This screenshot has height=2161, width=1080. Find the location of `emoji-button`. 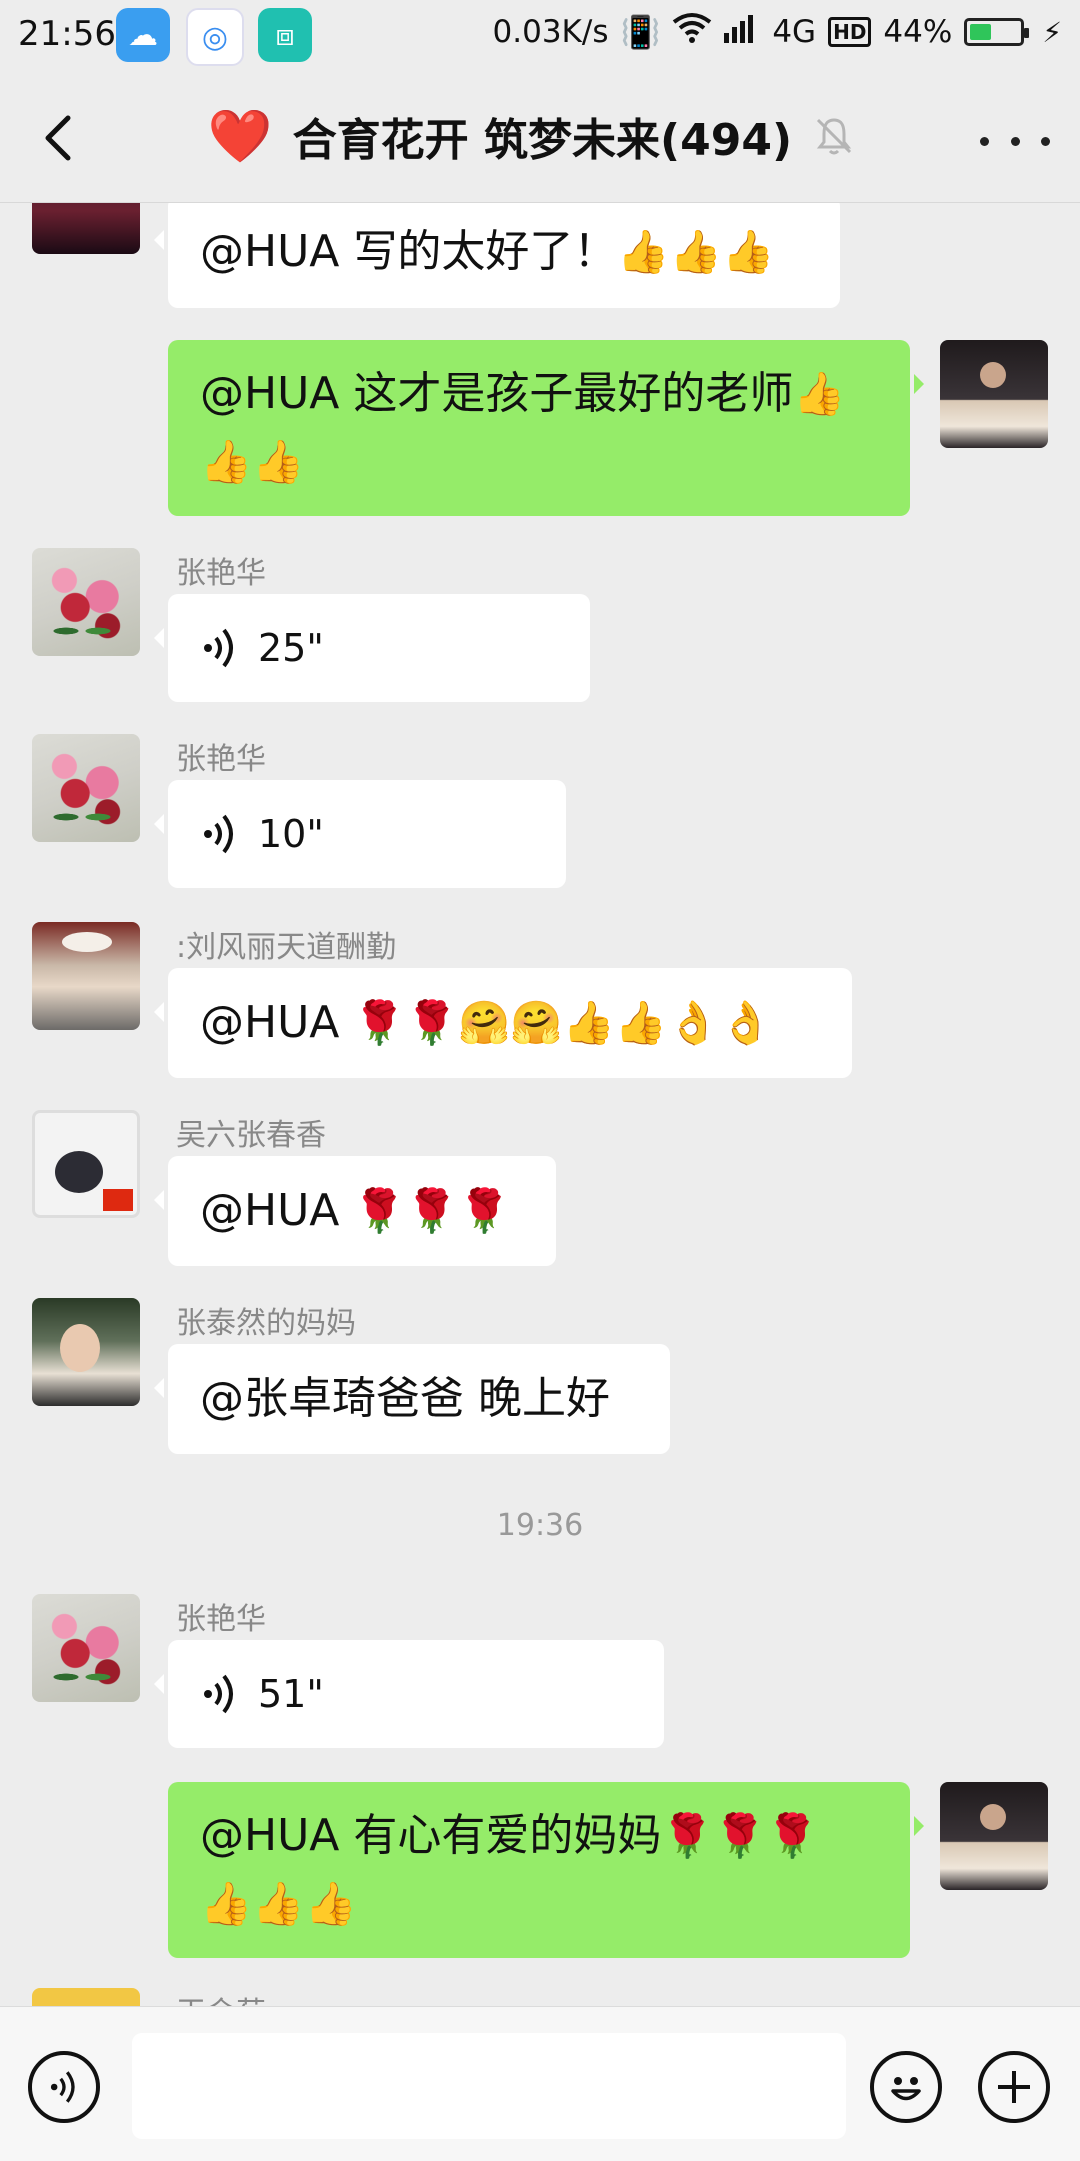

emoji-button is located at coordinates (906, 2087).